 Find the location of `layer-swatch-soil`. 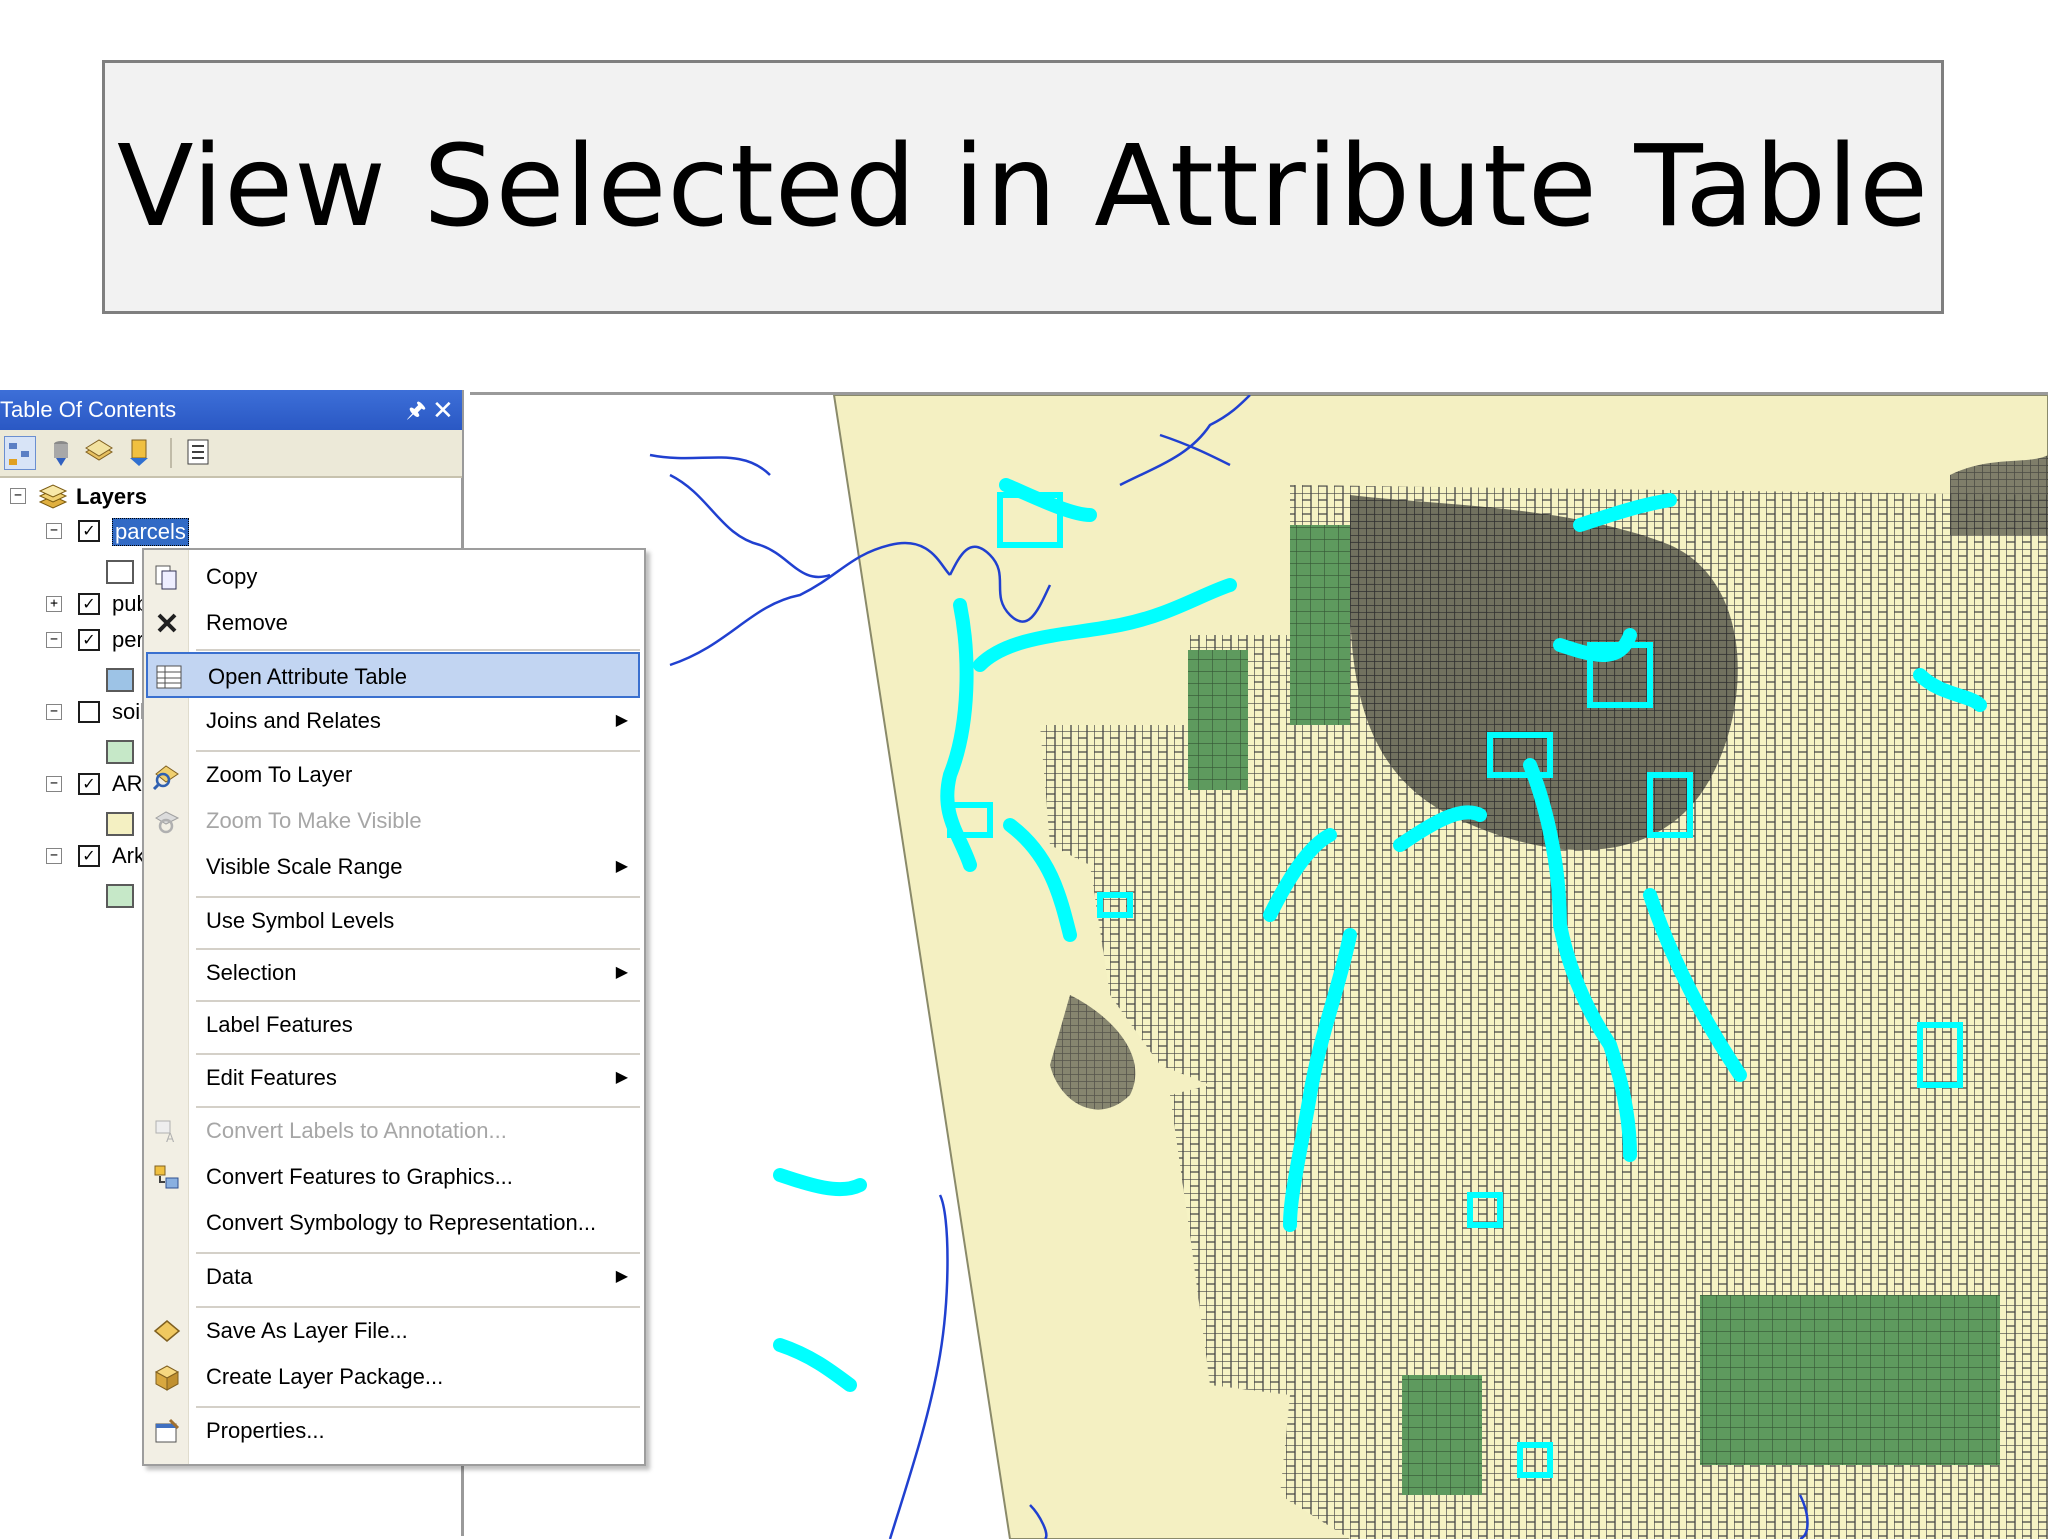

layer-swatch-soil is located at coordinates (120, 752).